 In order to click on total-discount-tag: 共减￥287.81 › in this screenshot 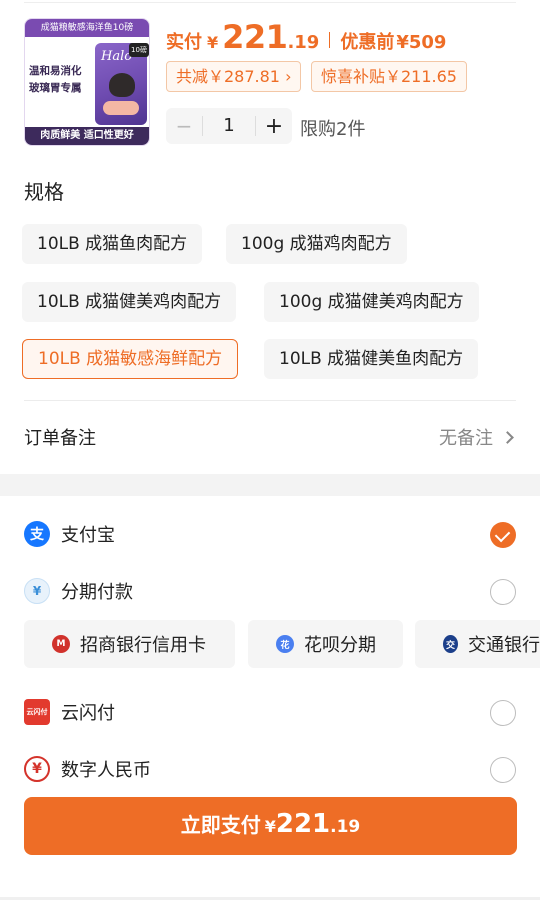, I will do `click(234, 76)`.